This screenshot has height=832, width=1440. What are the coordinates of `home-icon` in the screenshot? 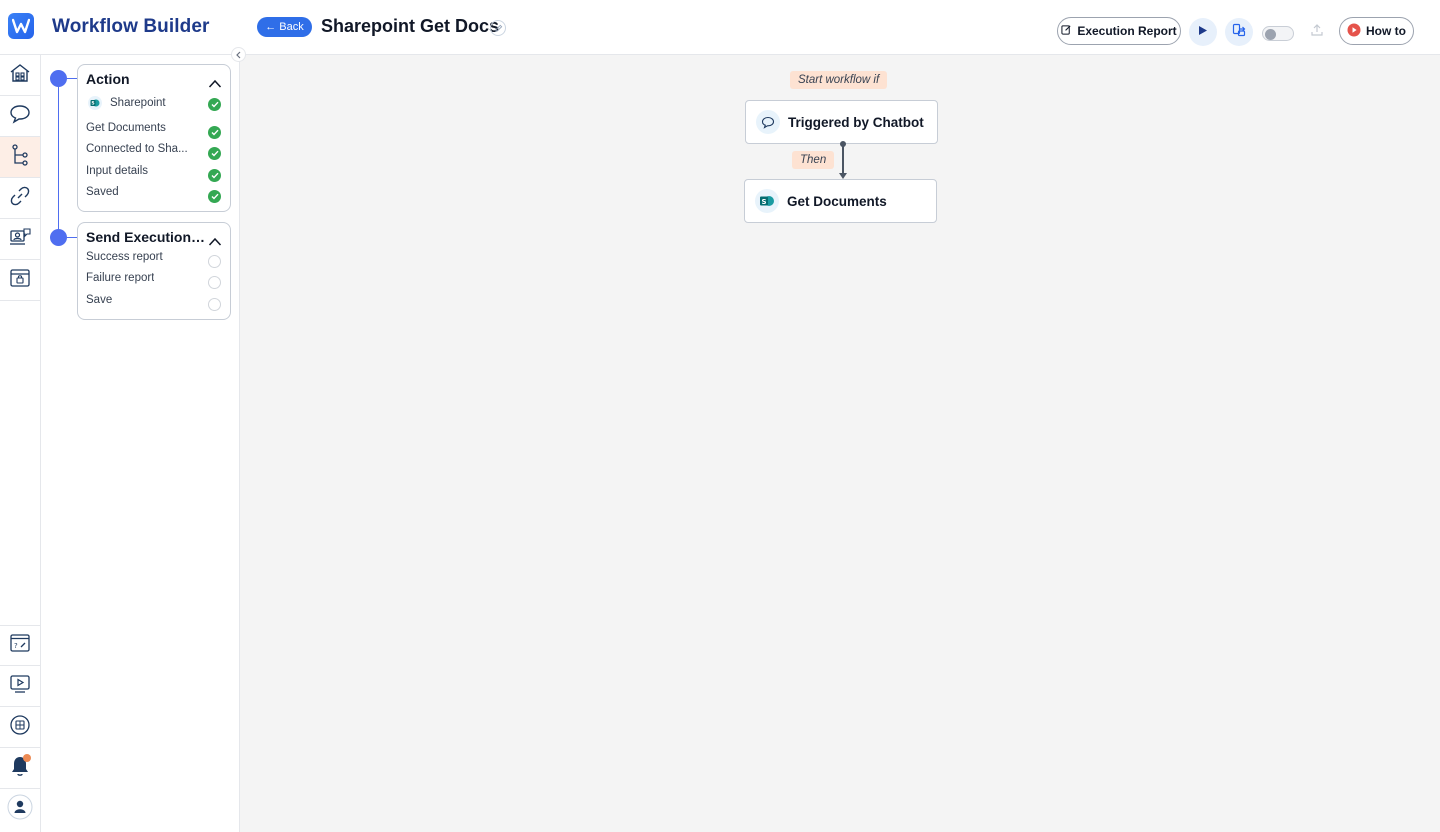 It's located at (20, 75).